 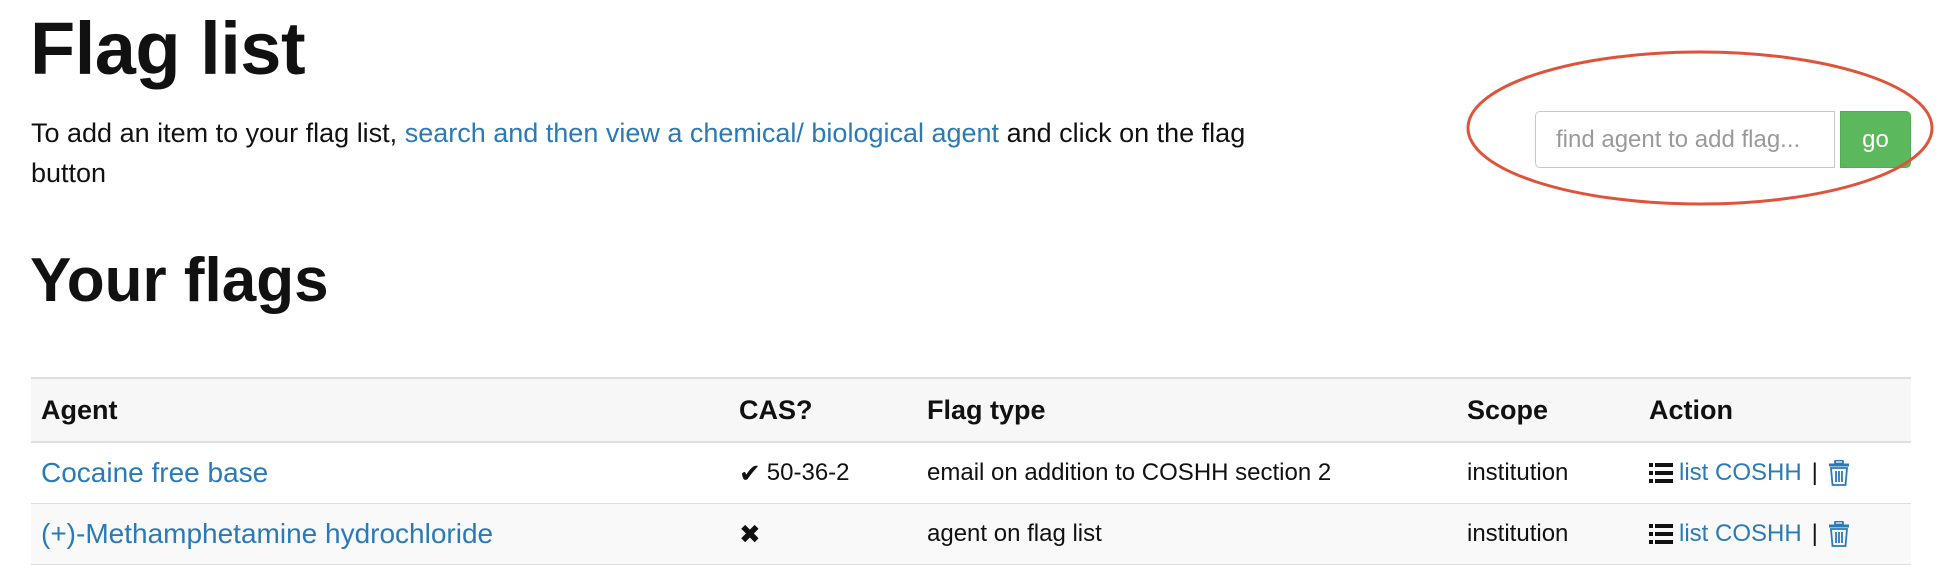 I want to click on agent-cell: Cocaine free base, so click(x=380, y=473).